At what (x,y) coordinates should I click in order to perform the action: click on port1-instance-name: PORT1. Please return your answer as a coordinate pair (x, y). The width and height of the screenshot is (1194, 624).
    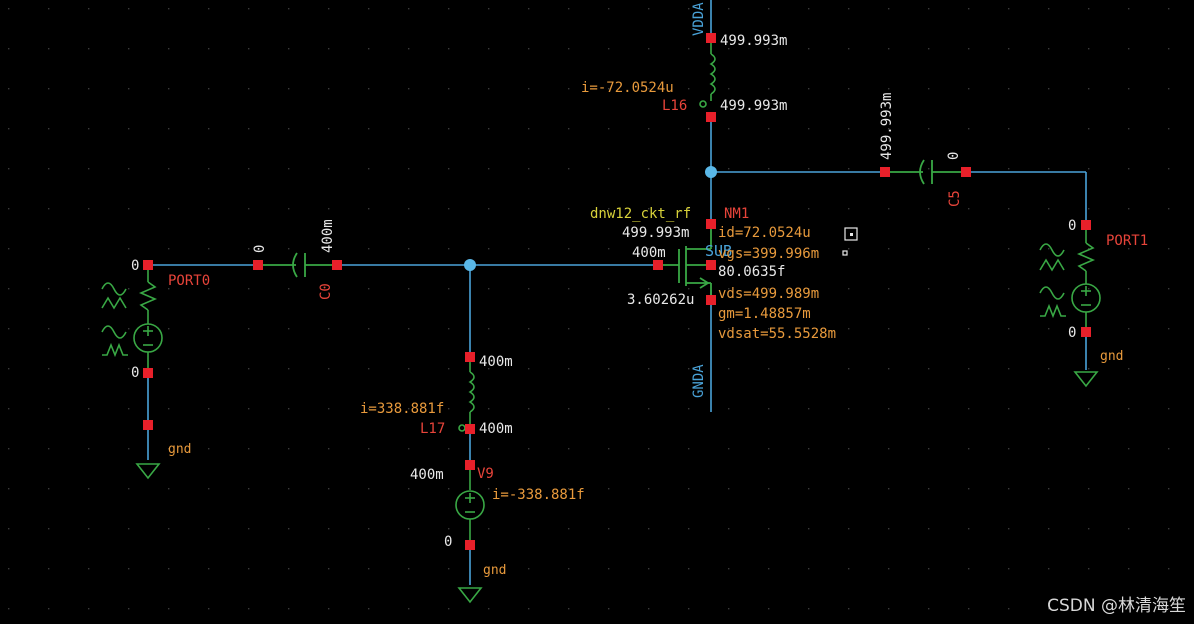
    Looking at the image, I should click on (1127, 241).